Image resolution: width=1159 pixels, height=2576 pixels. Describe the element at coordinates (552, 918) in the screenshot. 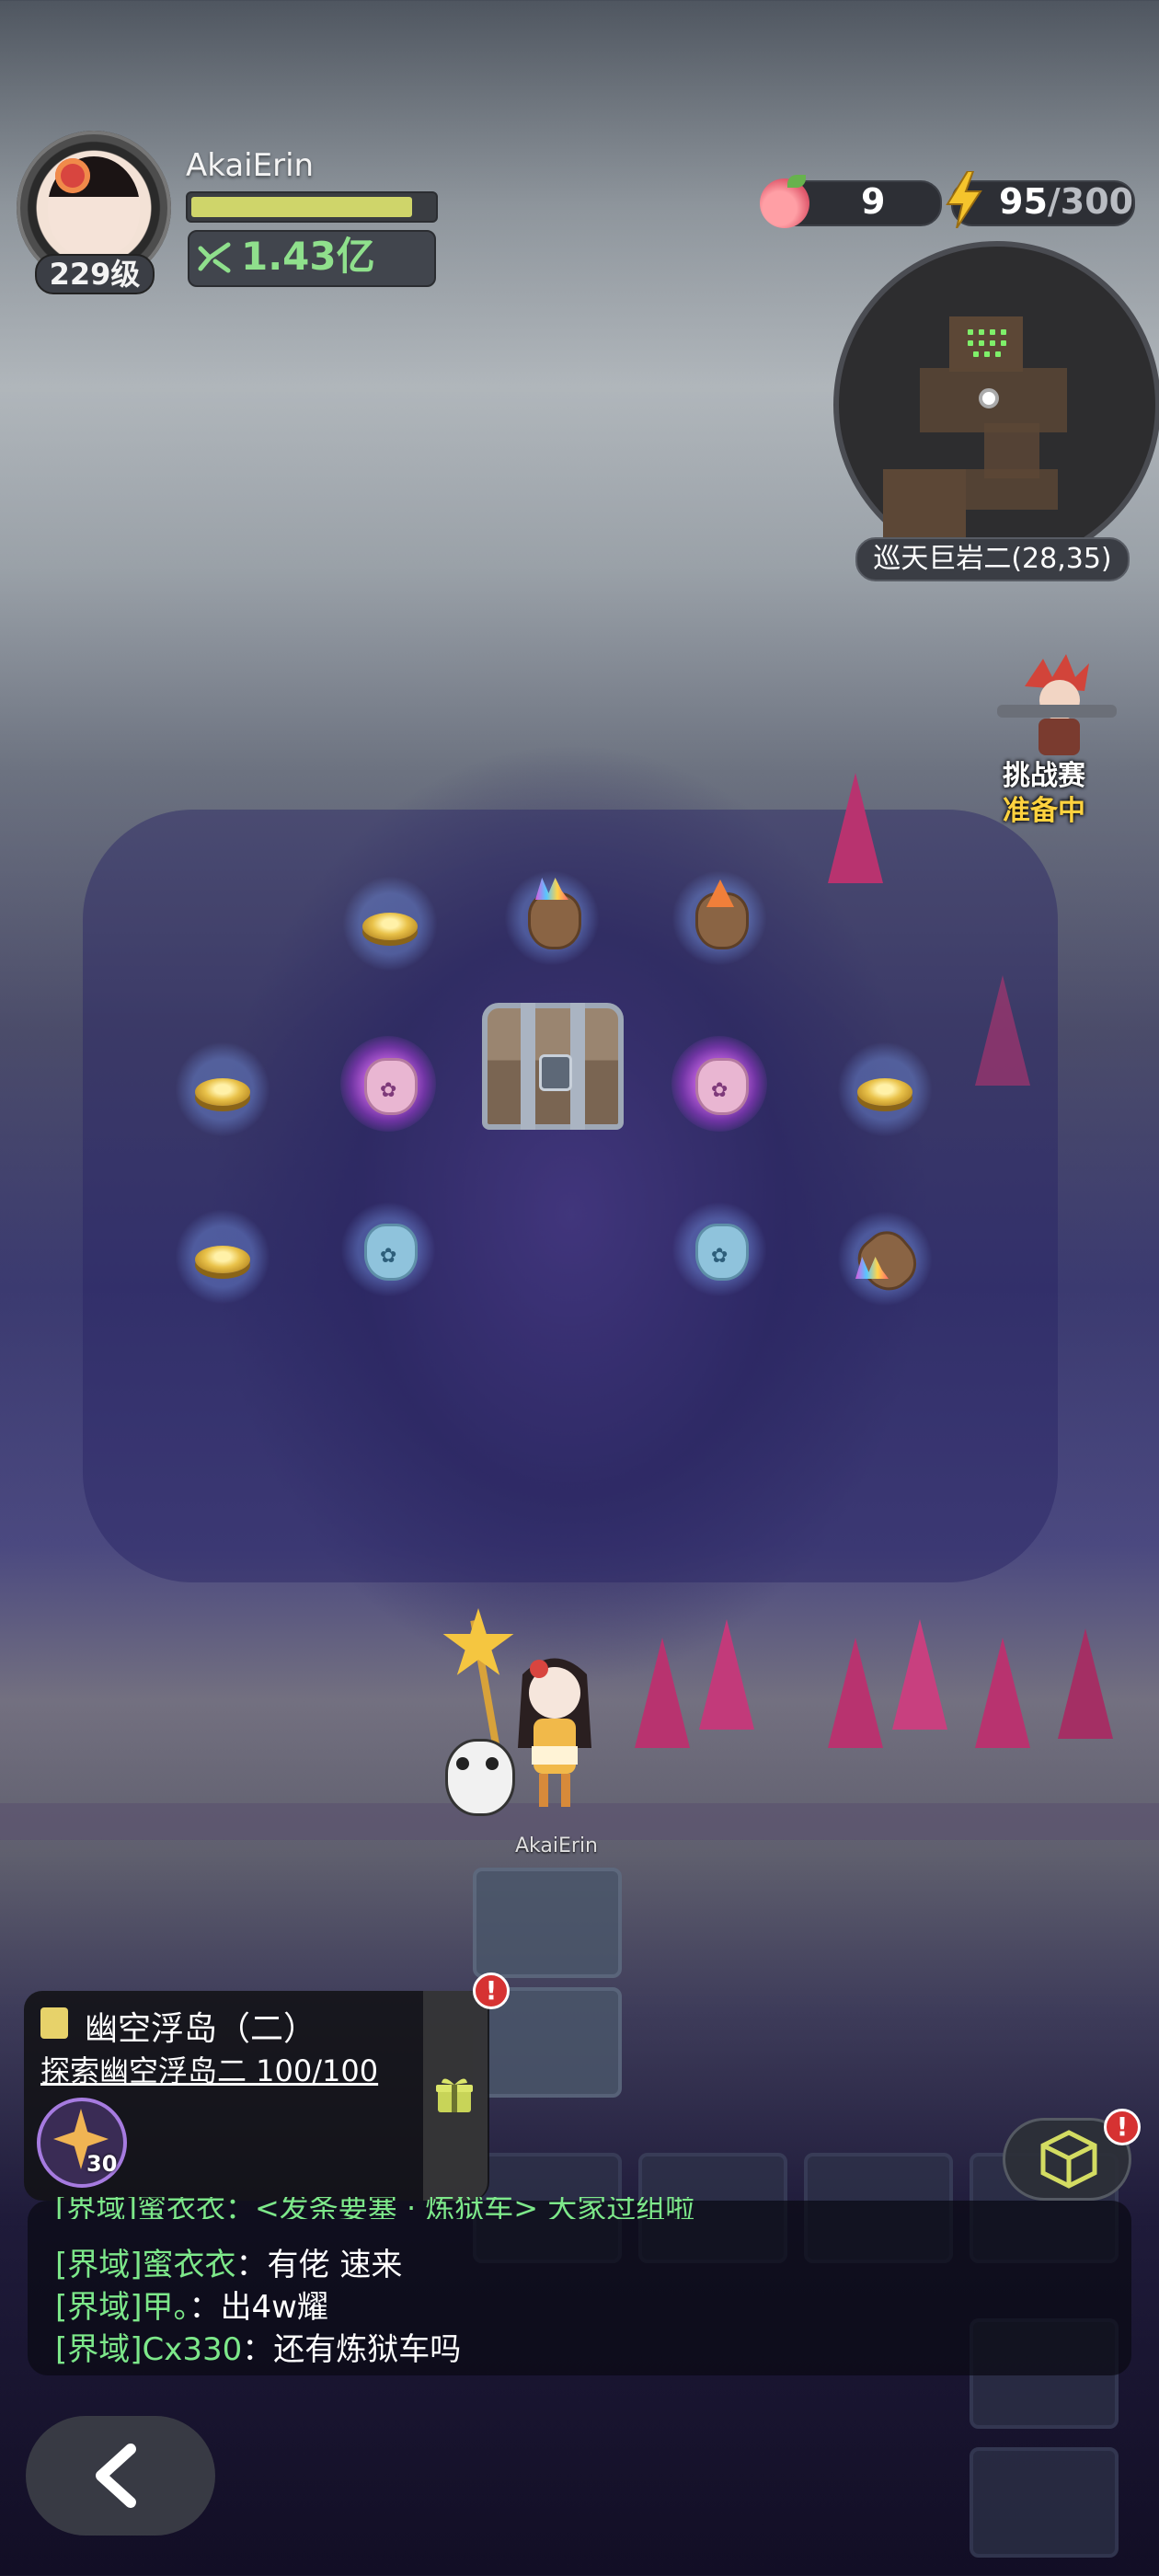

I see `loot-gem-sack` at that location.